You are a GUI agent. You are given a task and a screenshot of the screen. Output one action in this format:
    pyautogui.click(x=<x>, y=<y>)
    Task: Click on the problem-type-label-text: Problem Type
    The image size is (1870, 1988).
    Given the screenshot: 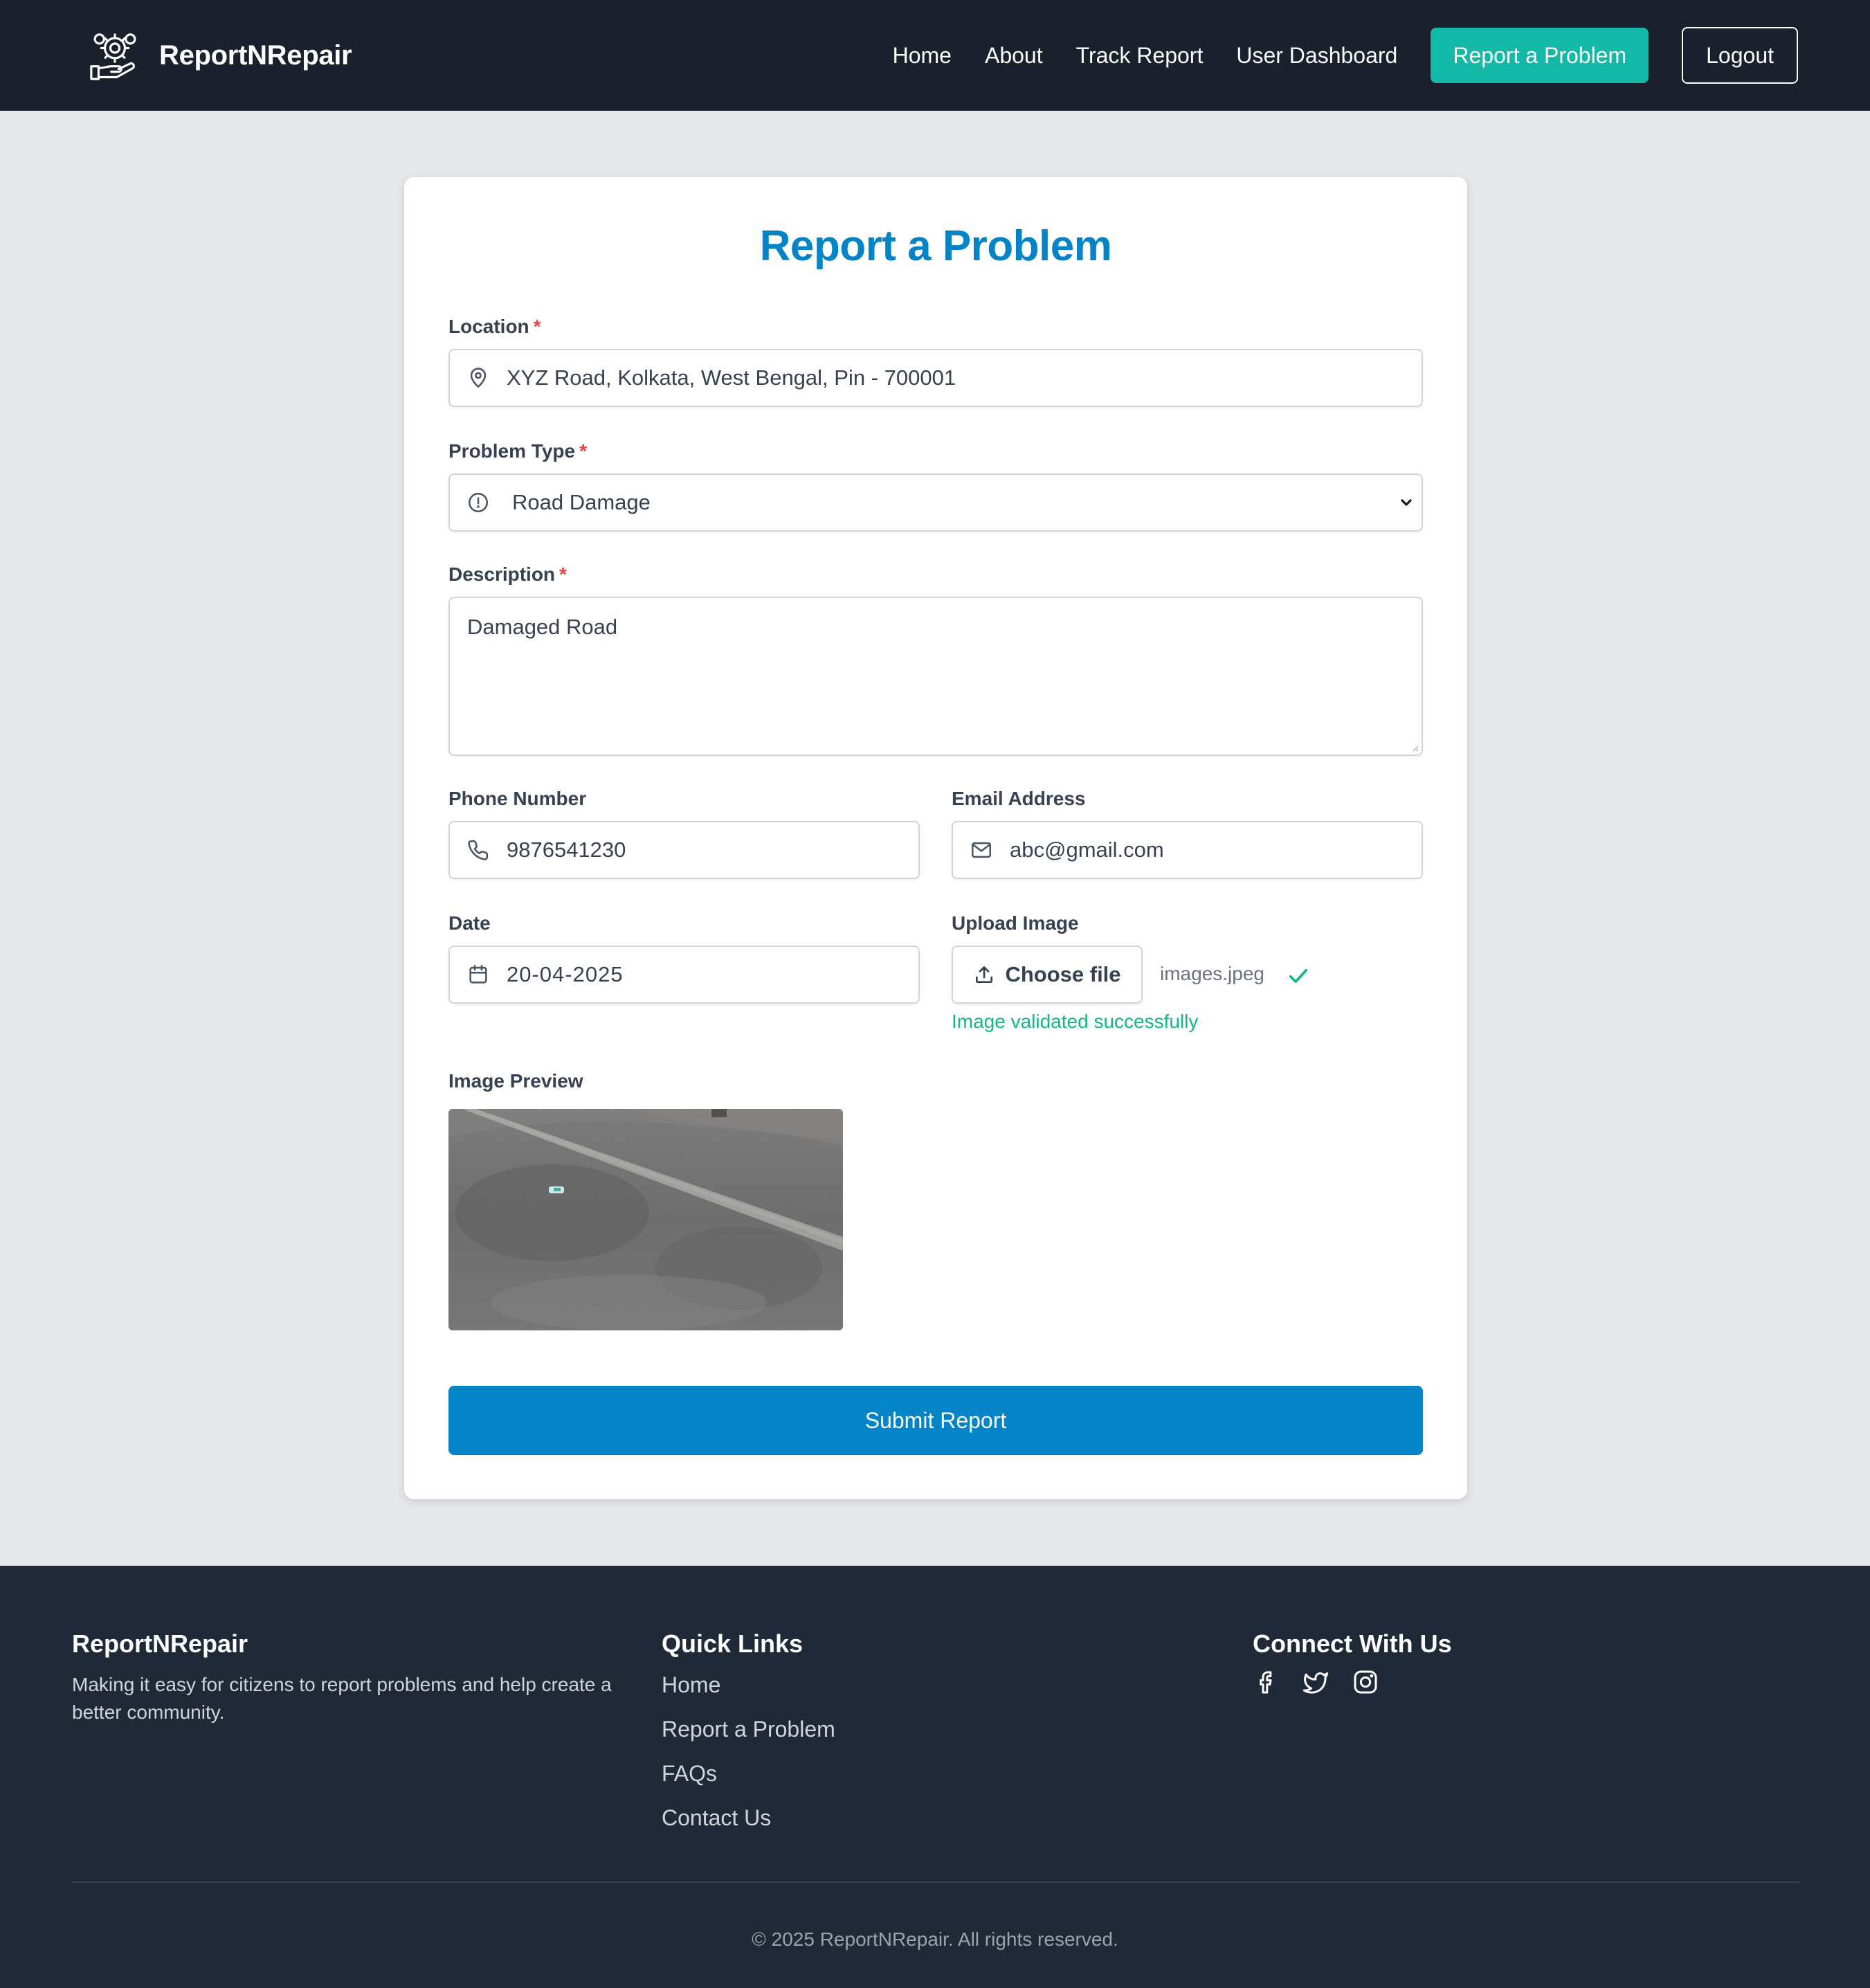 What is the action you would take?
    pyautogui.click(x=512, y=451)
    